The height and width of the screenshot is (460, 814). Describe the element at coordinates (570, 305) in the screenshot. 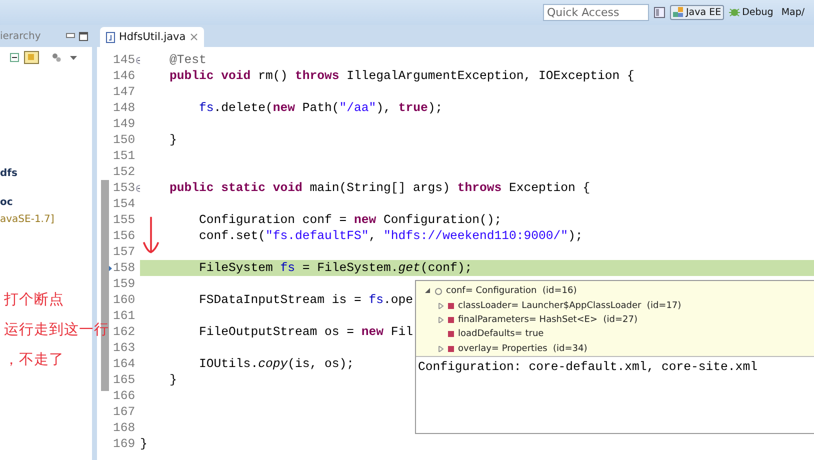

I see `tree-label: classLoader= Launcher$AppClassLoader (id=17)` at that location.